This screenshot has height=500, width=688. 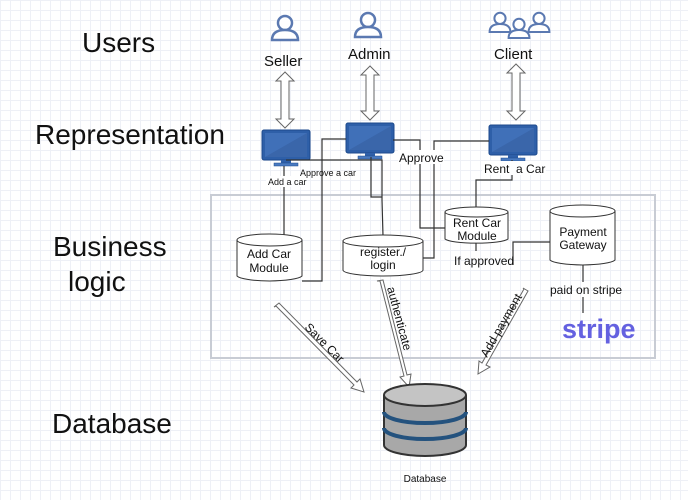 I want to click on database-label: Database, so click(x=425, y=479).